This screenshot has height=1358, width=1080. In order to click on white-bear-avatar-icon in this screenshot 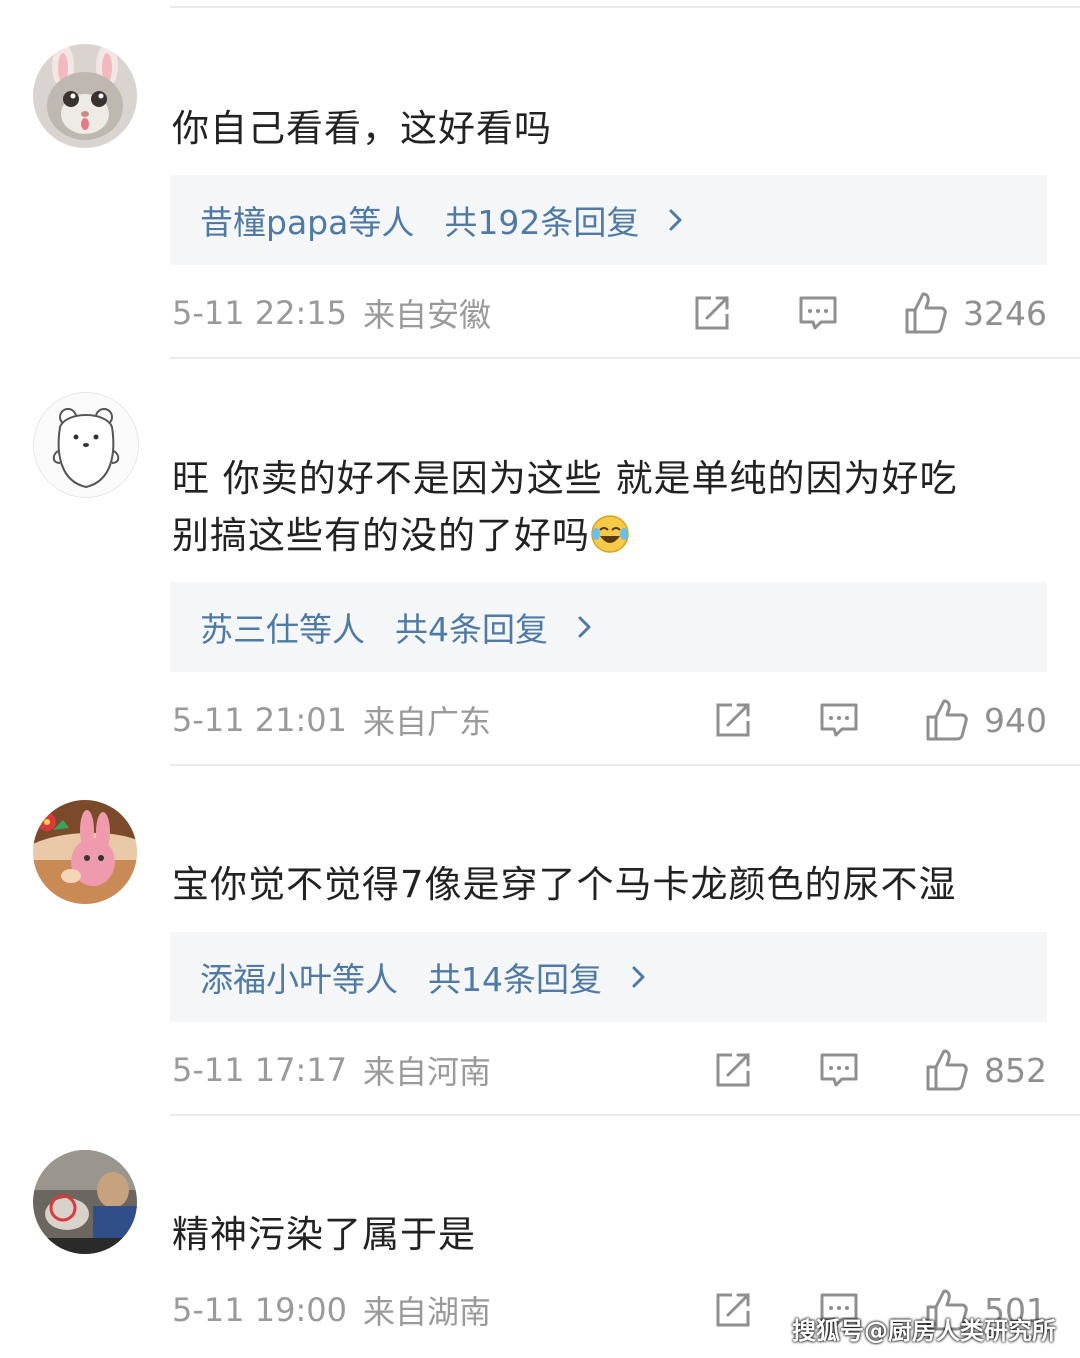, I will do `click(86, 445)`.